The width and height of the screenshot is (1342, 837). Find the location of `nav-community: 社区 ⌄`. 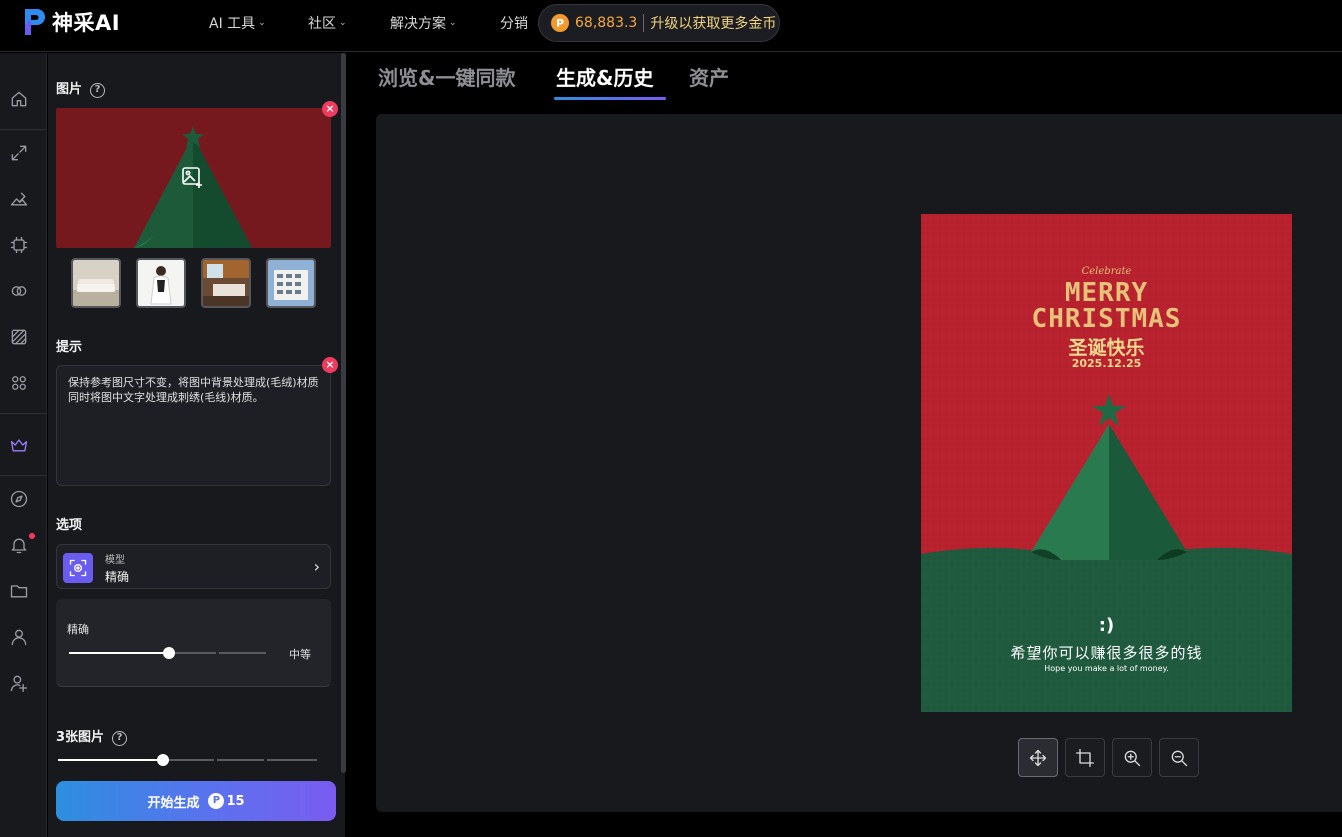

nav-community: 社区 ⌄ is located at coordinates (327, 23).